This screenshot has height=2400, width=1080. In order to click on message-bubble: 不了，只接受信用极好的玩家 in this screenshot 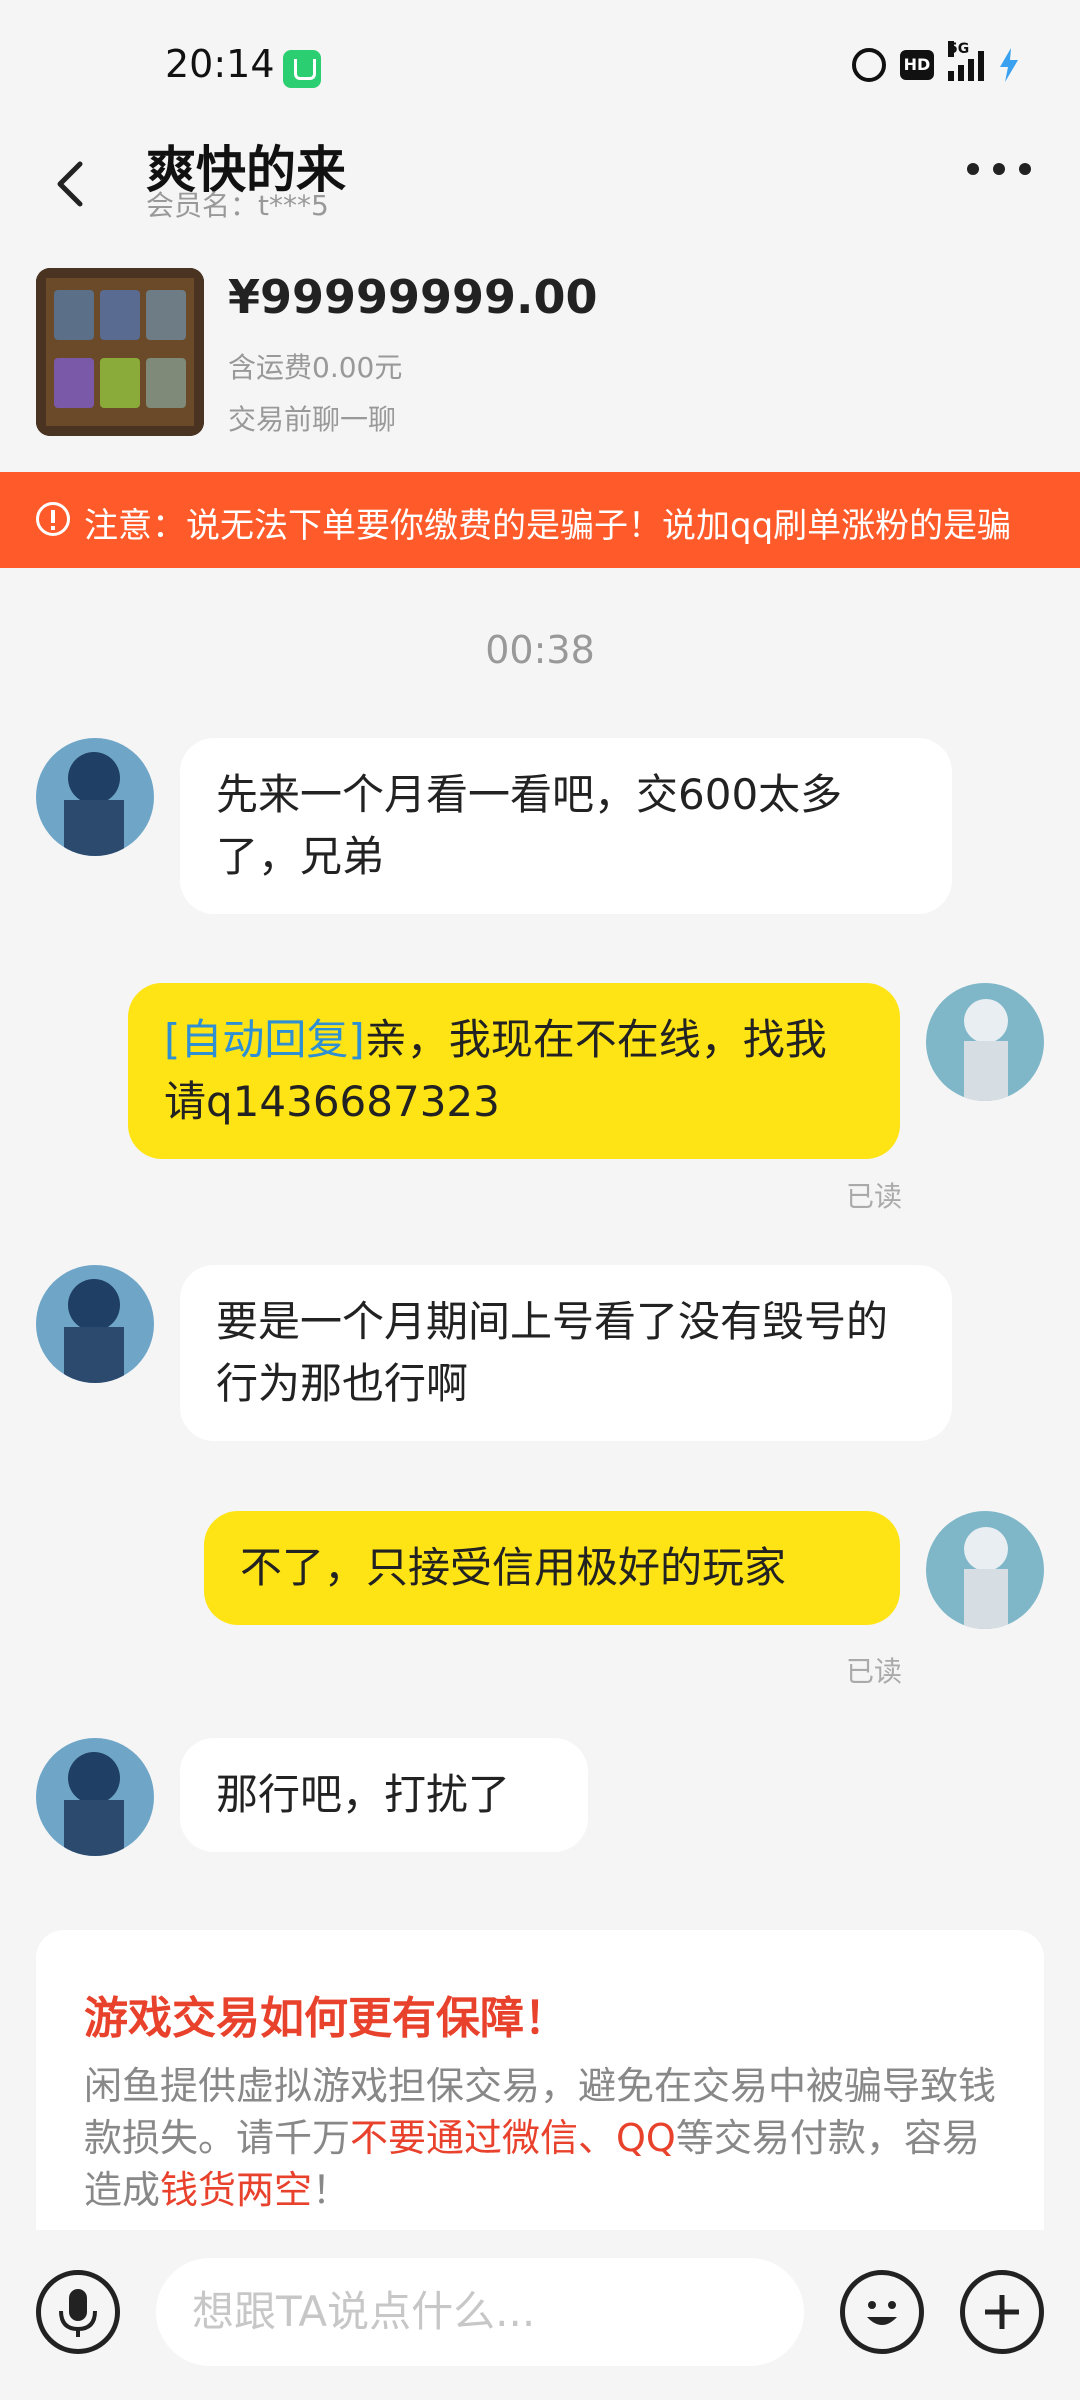, I will do `click(552, 1568)`.